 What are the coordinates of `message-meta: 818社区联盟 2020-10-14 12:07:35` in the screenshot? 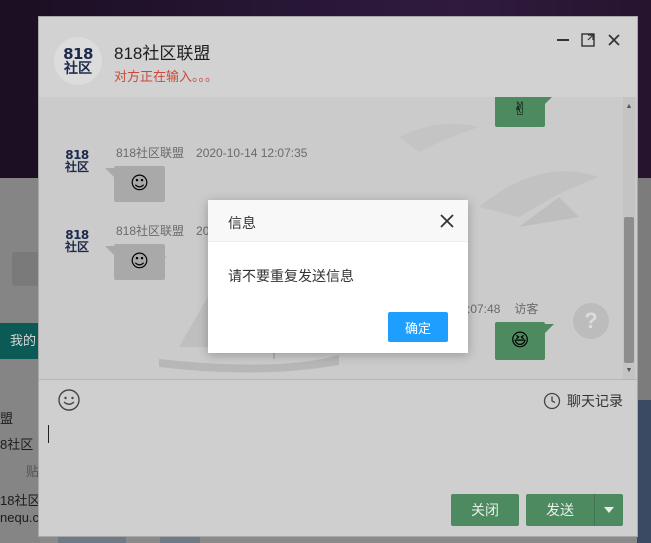 It's located at (211, 152).